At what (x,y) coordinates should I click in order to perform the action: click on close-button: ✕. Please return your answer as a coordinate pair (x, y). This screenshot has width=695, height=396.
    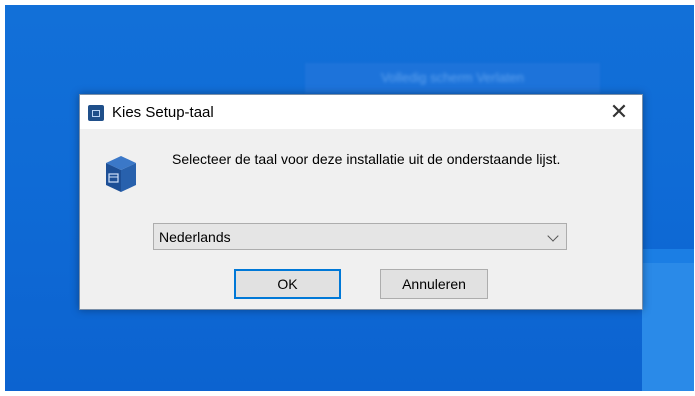
    Looking at the image, I should click on (619, 112).